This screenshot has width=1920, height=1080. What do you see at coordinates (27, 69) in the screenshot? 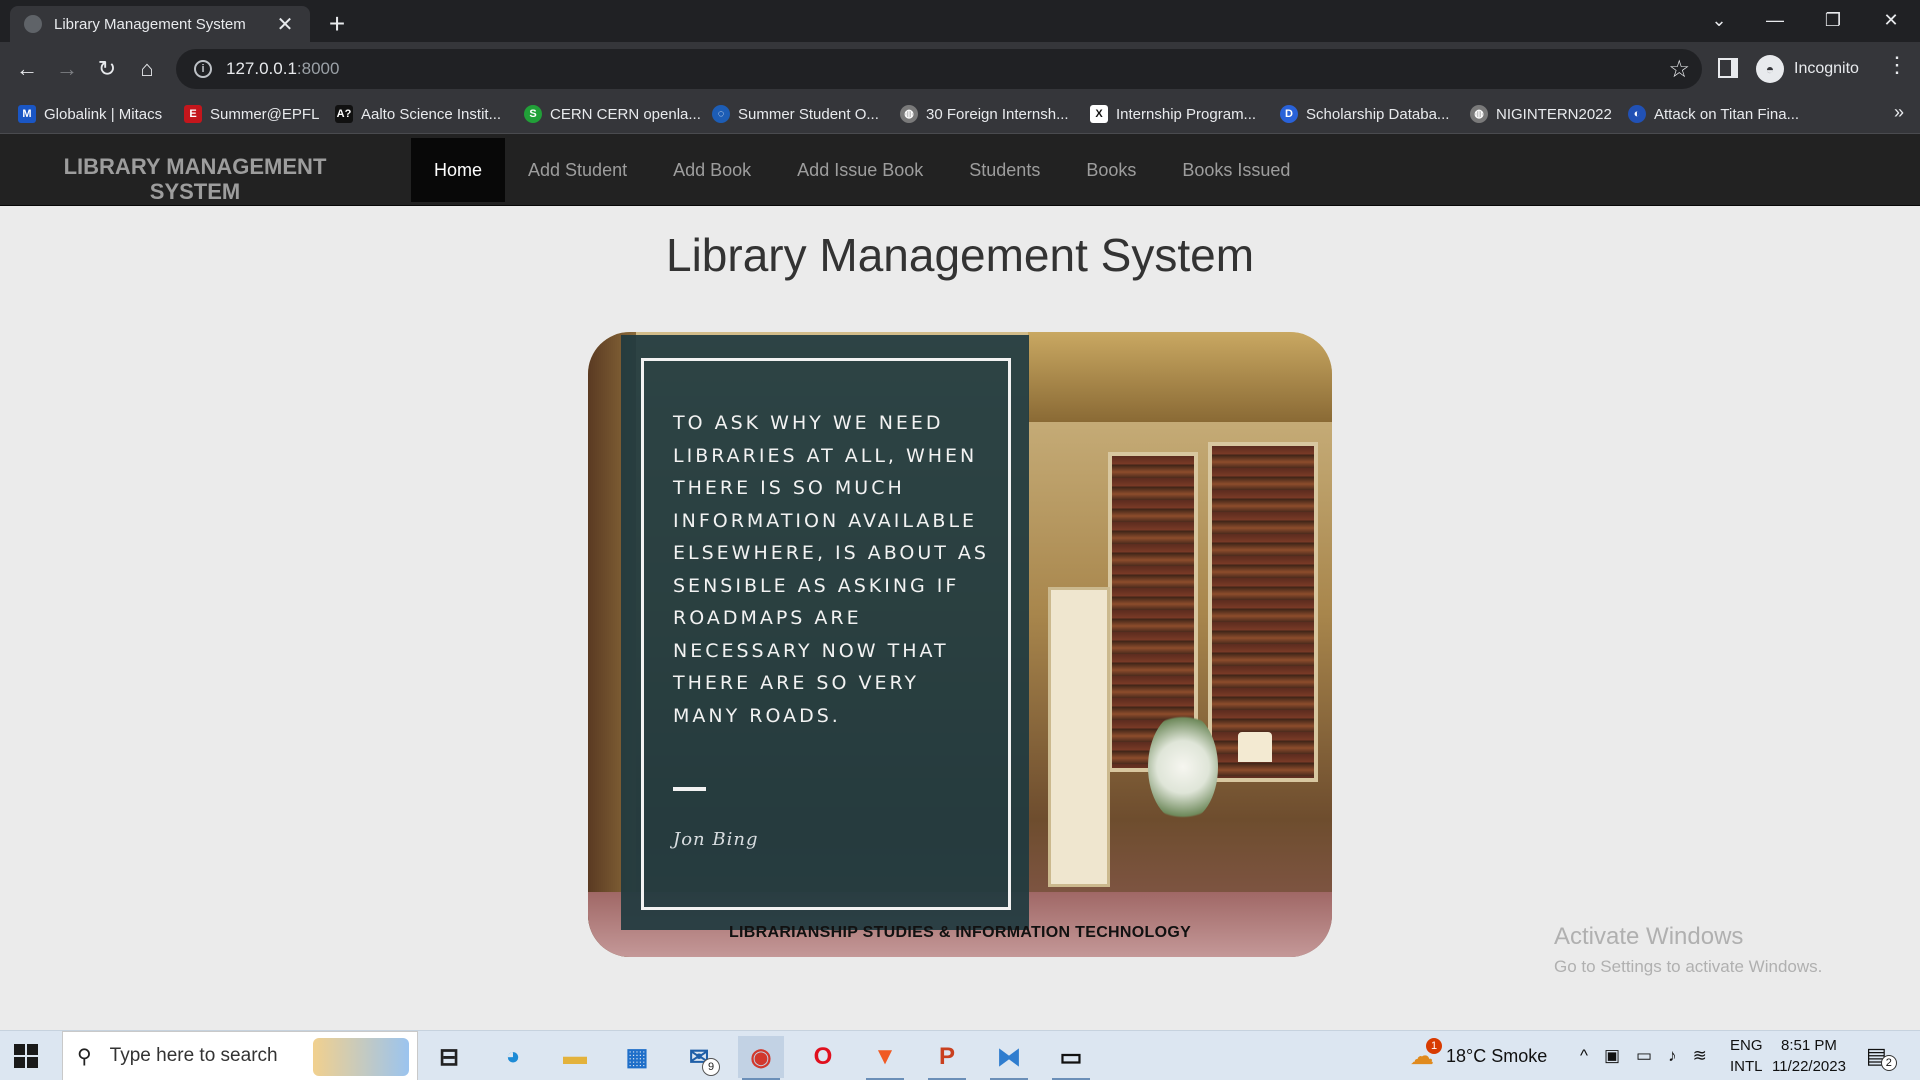
I see `back-arrow-icon: ←` at bounding box center [27, 69].